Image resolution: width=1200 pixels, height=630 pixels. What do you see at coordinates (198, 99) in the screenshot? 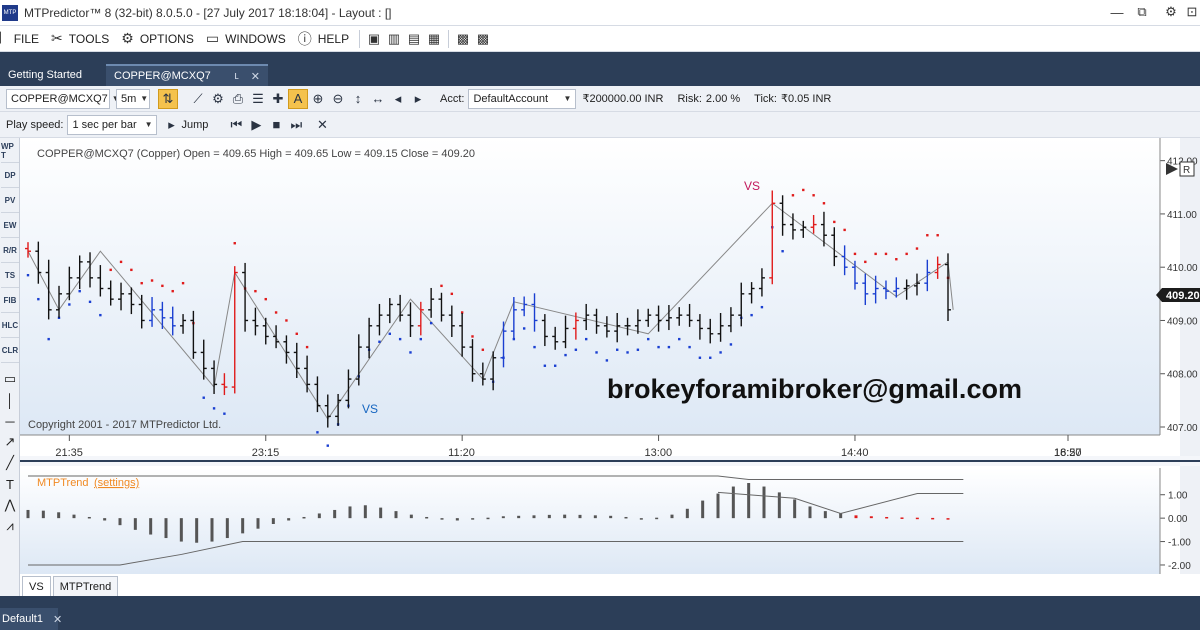
I see `line-chart-icon: ⟋` at bounding box center [198, 99].